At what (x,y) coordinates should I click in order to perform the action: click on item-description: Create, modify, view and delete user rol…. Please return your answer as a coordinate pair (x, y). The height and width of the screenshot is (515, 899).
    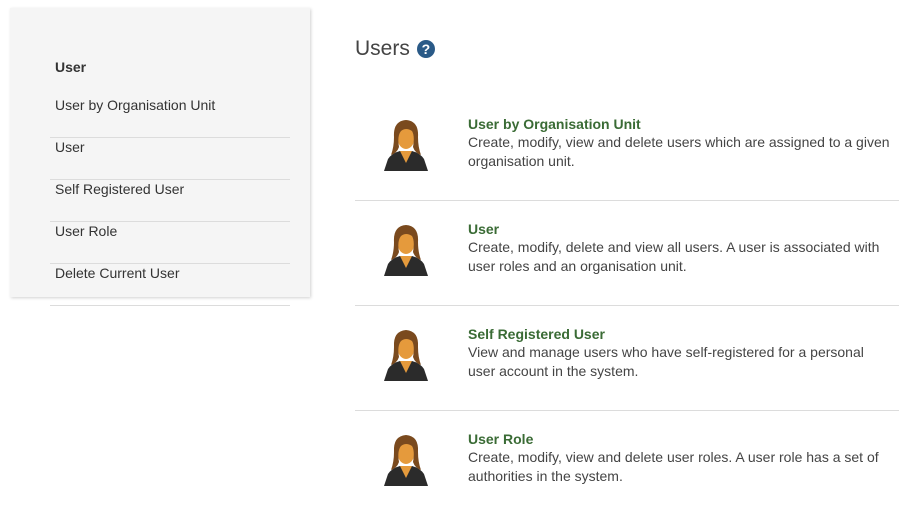
    Looking at the image, I should click on (673, 466).